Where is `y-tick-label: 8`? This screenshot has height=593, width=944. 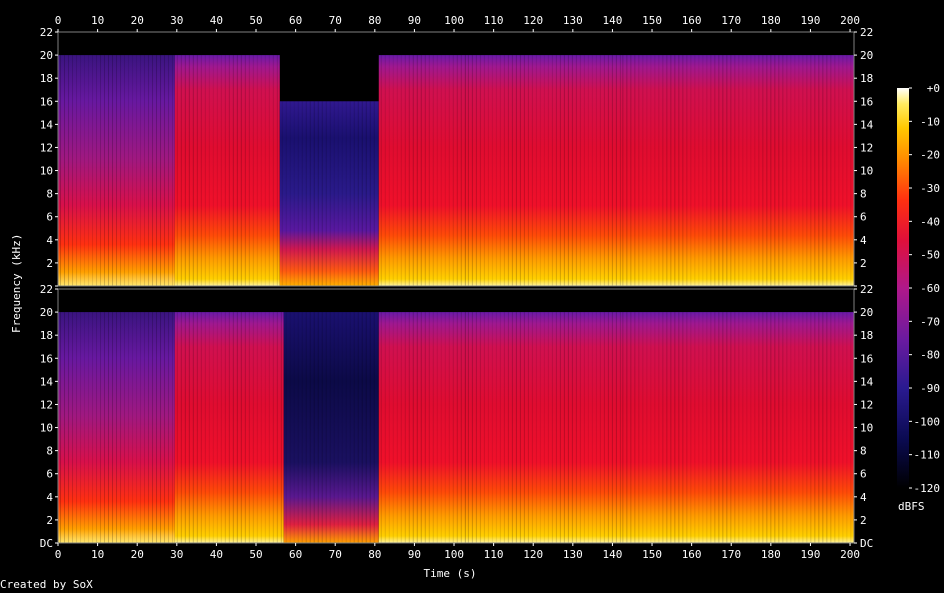 y-tick-label: 8 is located at coordinates (49, 451).